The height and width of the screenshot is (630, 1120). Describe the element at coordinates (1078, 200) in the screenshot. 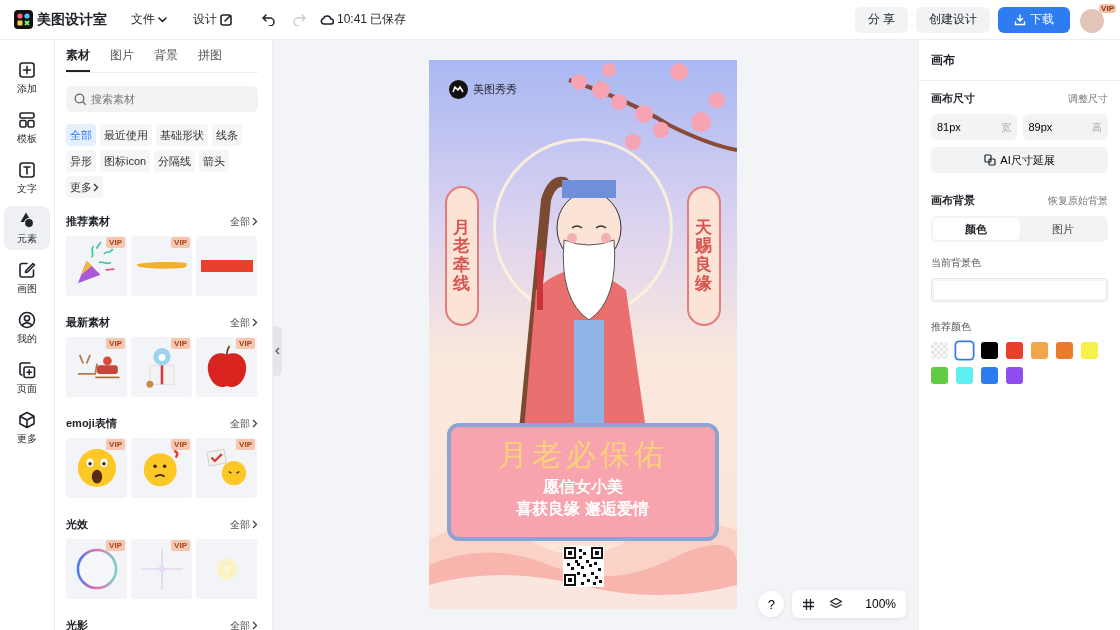

I see `reset-background-link: 恢复原始背景` at that location.